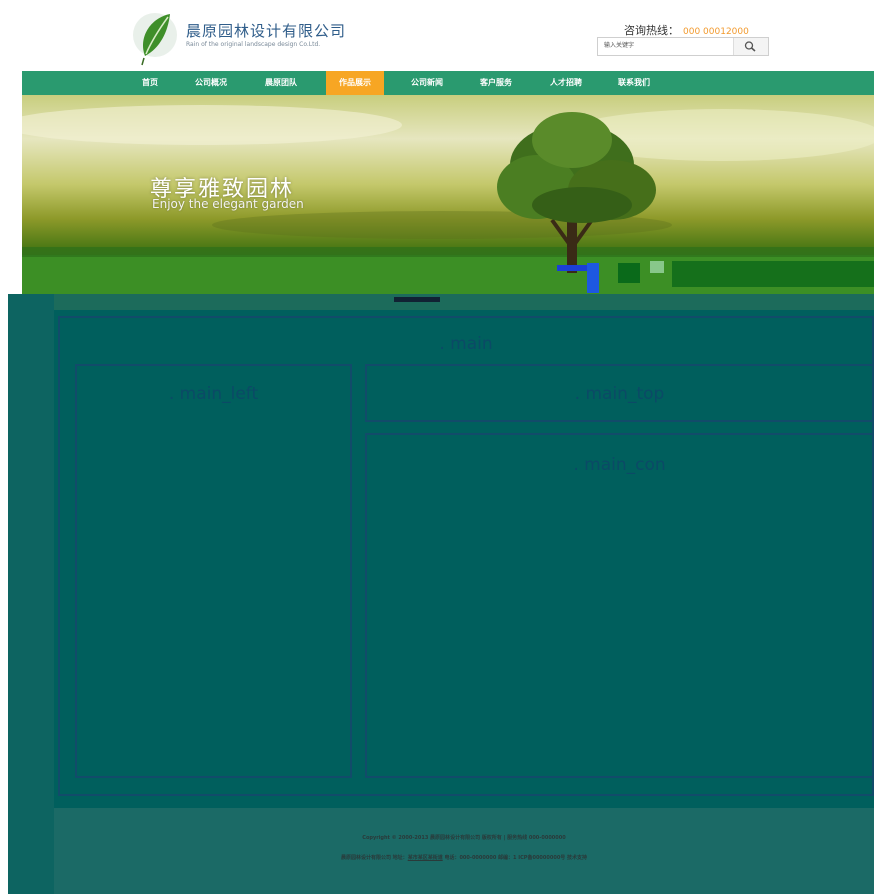 This screenshot has height=894, width=874. Describe the element at coordinates (150, 83) in the screenshot. I see `nav-item-home: 首页` at that location.